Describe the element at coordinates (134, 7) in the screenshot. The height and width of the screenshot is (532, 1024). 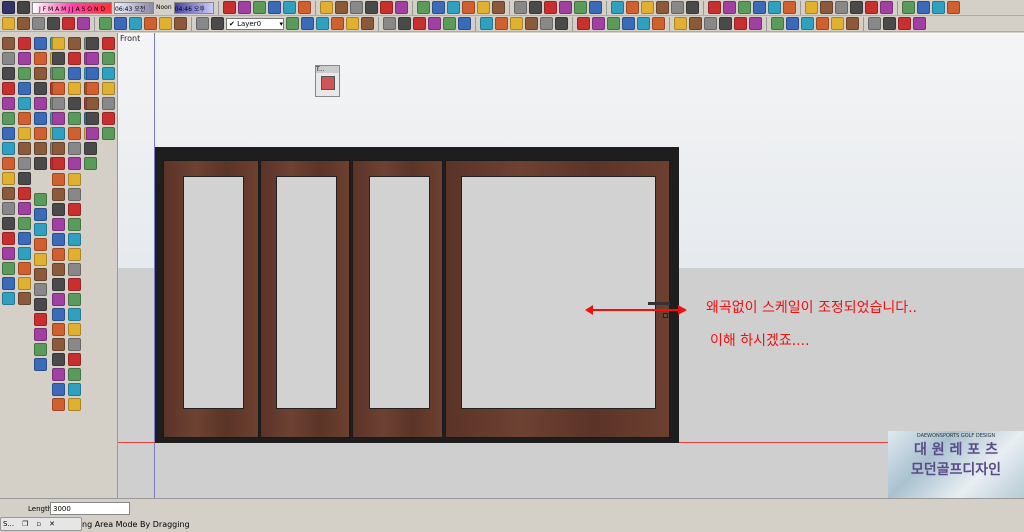
I see `time-slider: 06:43 오전` at that location.